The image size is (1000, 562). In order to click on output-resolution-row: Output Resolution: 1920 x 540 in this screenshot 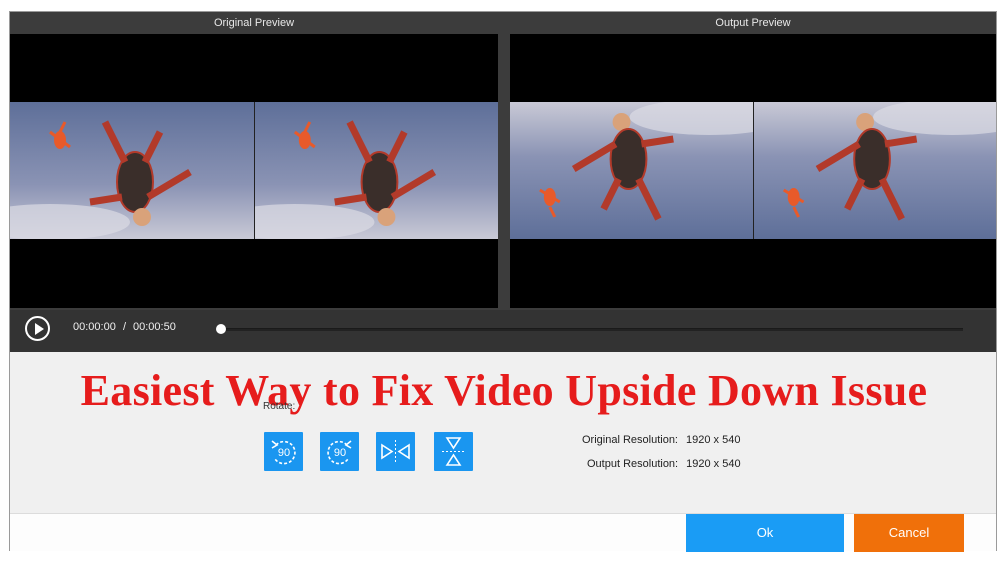, I will do `click(664, 464)`.